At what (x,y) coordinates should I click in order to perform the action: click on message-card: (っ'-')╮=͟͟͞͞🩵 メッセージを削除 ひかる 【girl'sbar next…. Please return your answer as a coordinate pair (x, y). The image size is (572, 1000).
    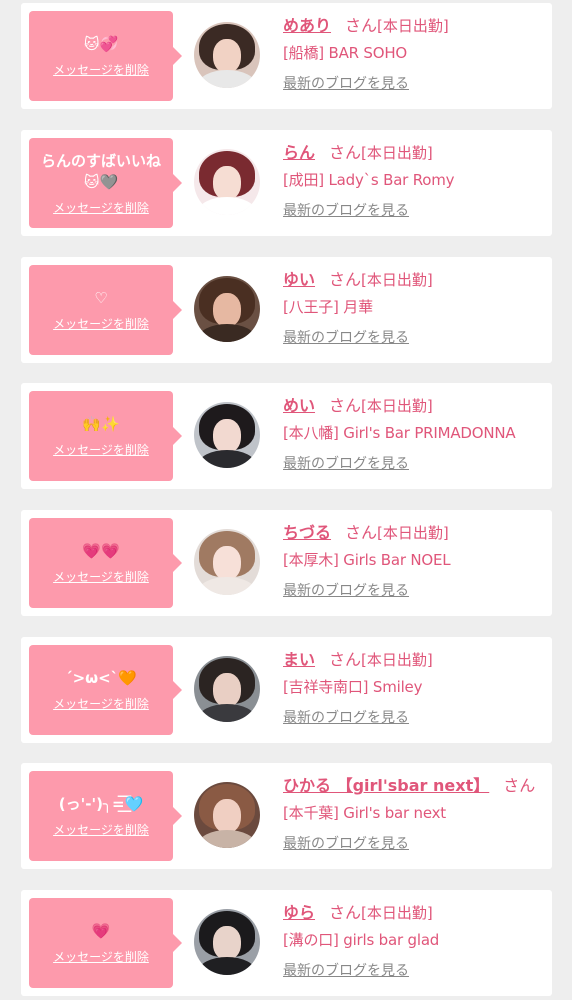
    Looking at the image, I should click on (286, 816).